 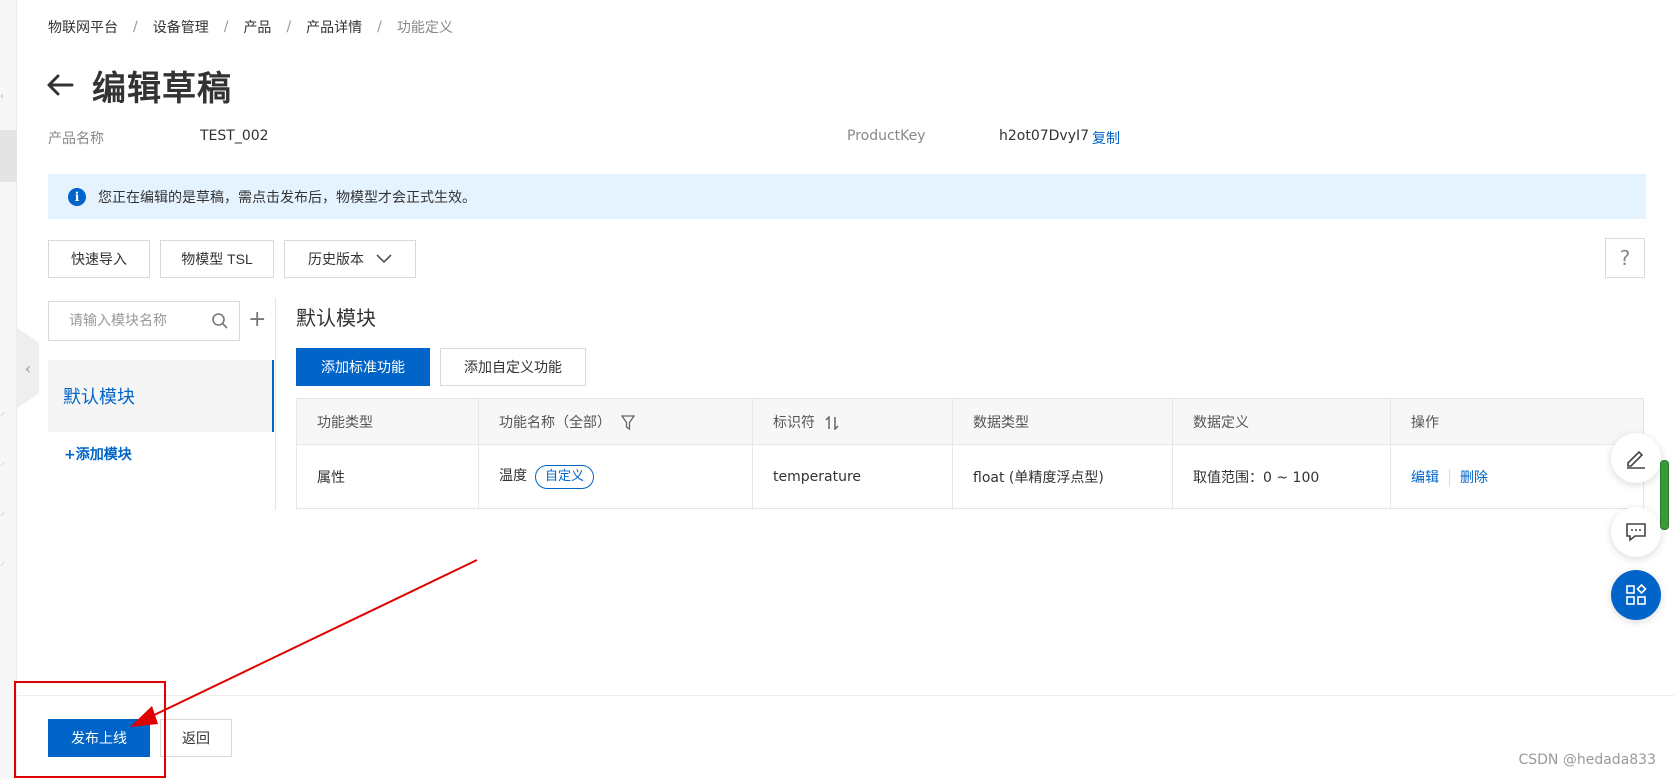 What do you see at coordinates (275, 404) in the screenshot?
I see `sidebar-divider` at bounding box center [275, 404].